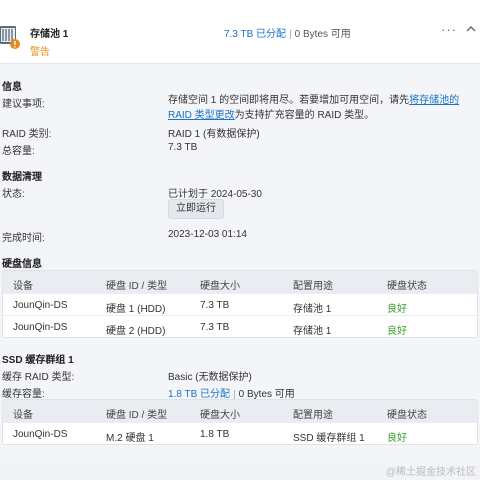 This screenshot has width=480, height=480. I want to click on cache-raid-label: 缓存 RAID 类型:, so click(38, 377).